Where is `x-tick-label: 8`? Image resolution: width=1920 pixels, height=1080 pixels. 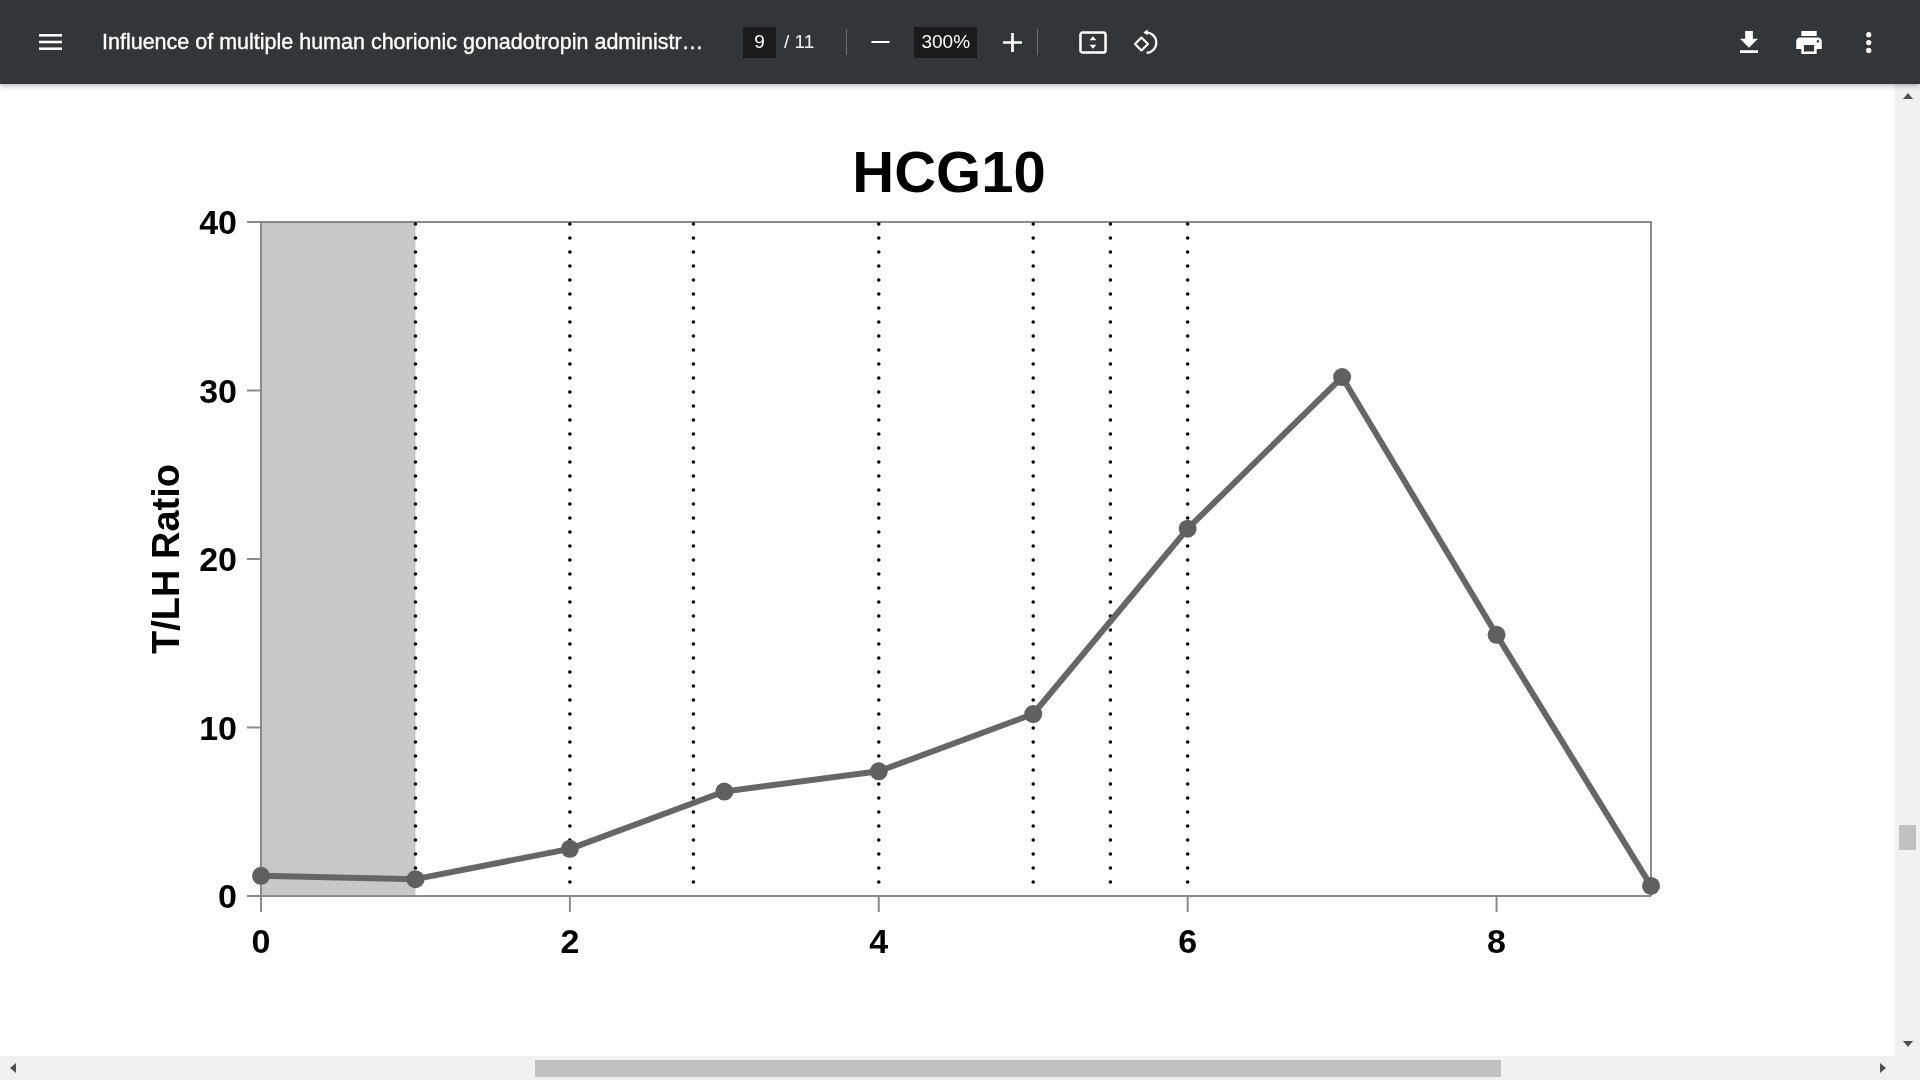
x-tick-label: 8 is located at coordinates (1496, 941).